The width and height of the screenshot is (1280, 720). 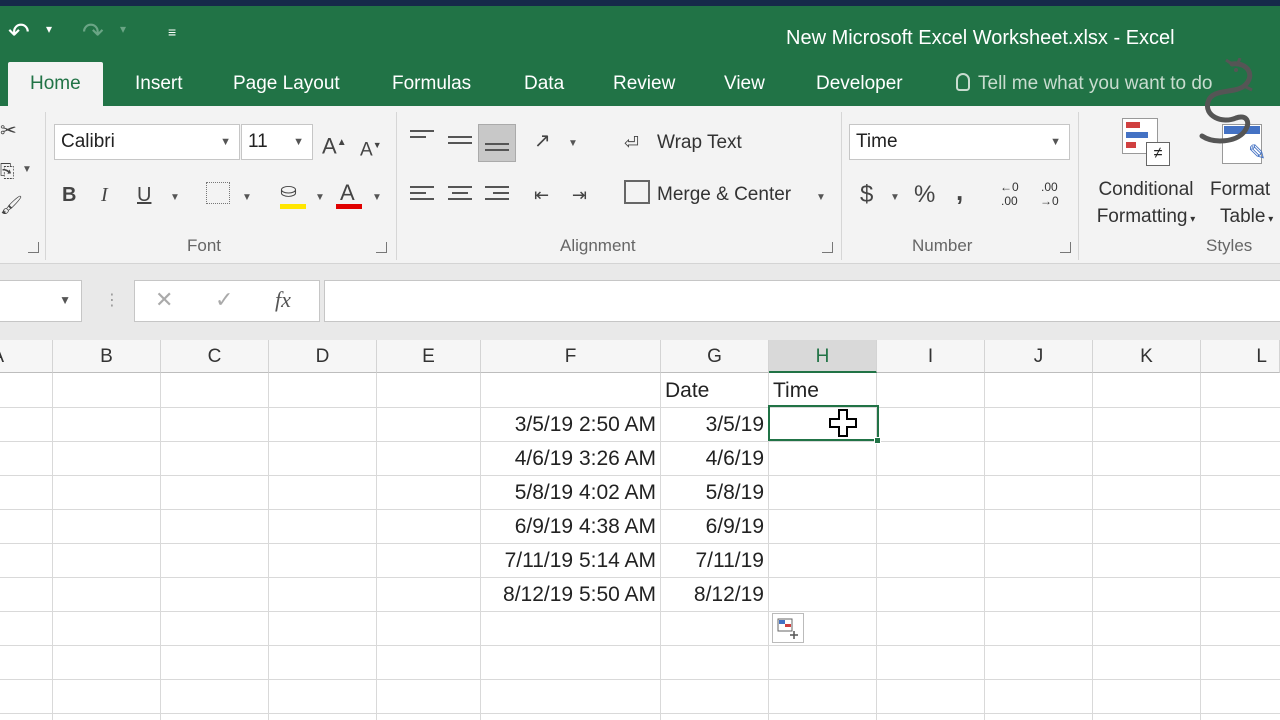 I want to click on redo-dropdown-icon: ▾, so click(x=123, y=29).